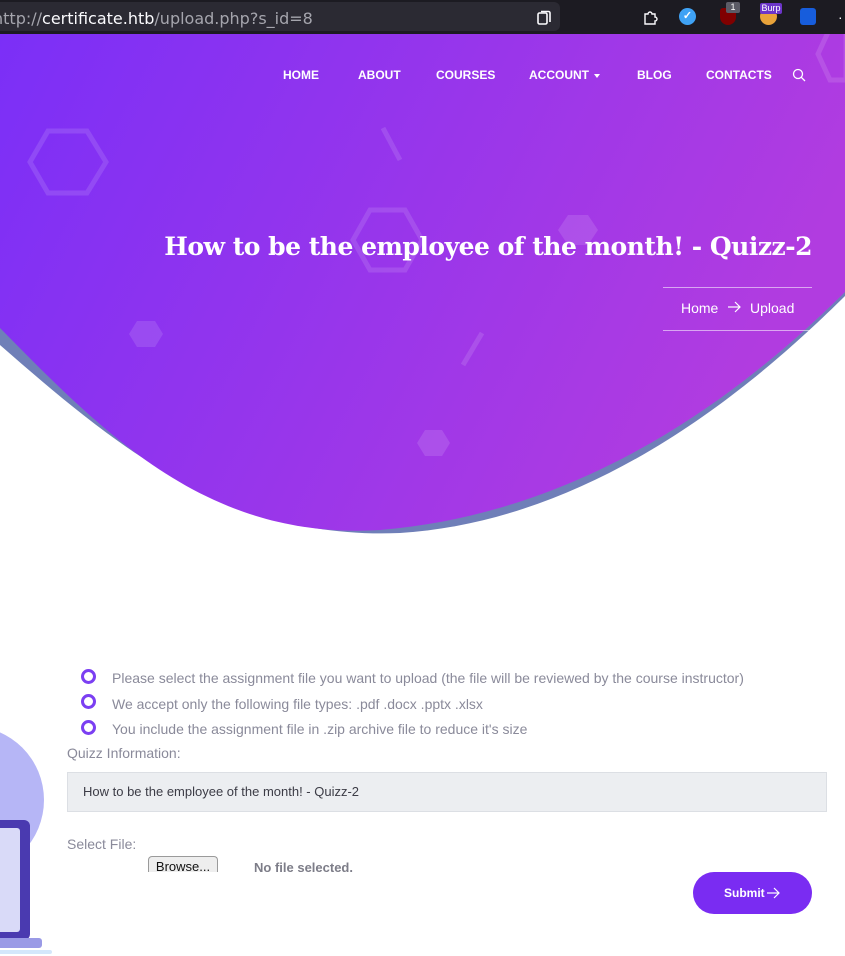  I want to click on url-bar: http://certificate.htb/upload.php?s_id=8, so click(280, 16).